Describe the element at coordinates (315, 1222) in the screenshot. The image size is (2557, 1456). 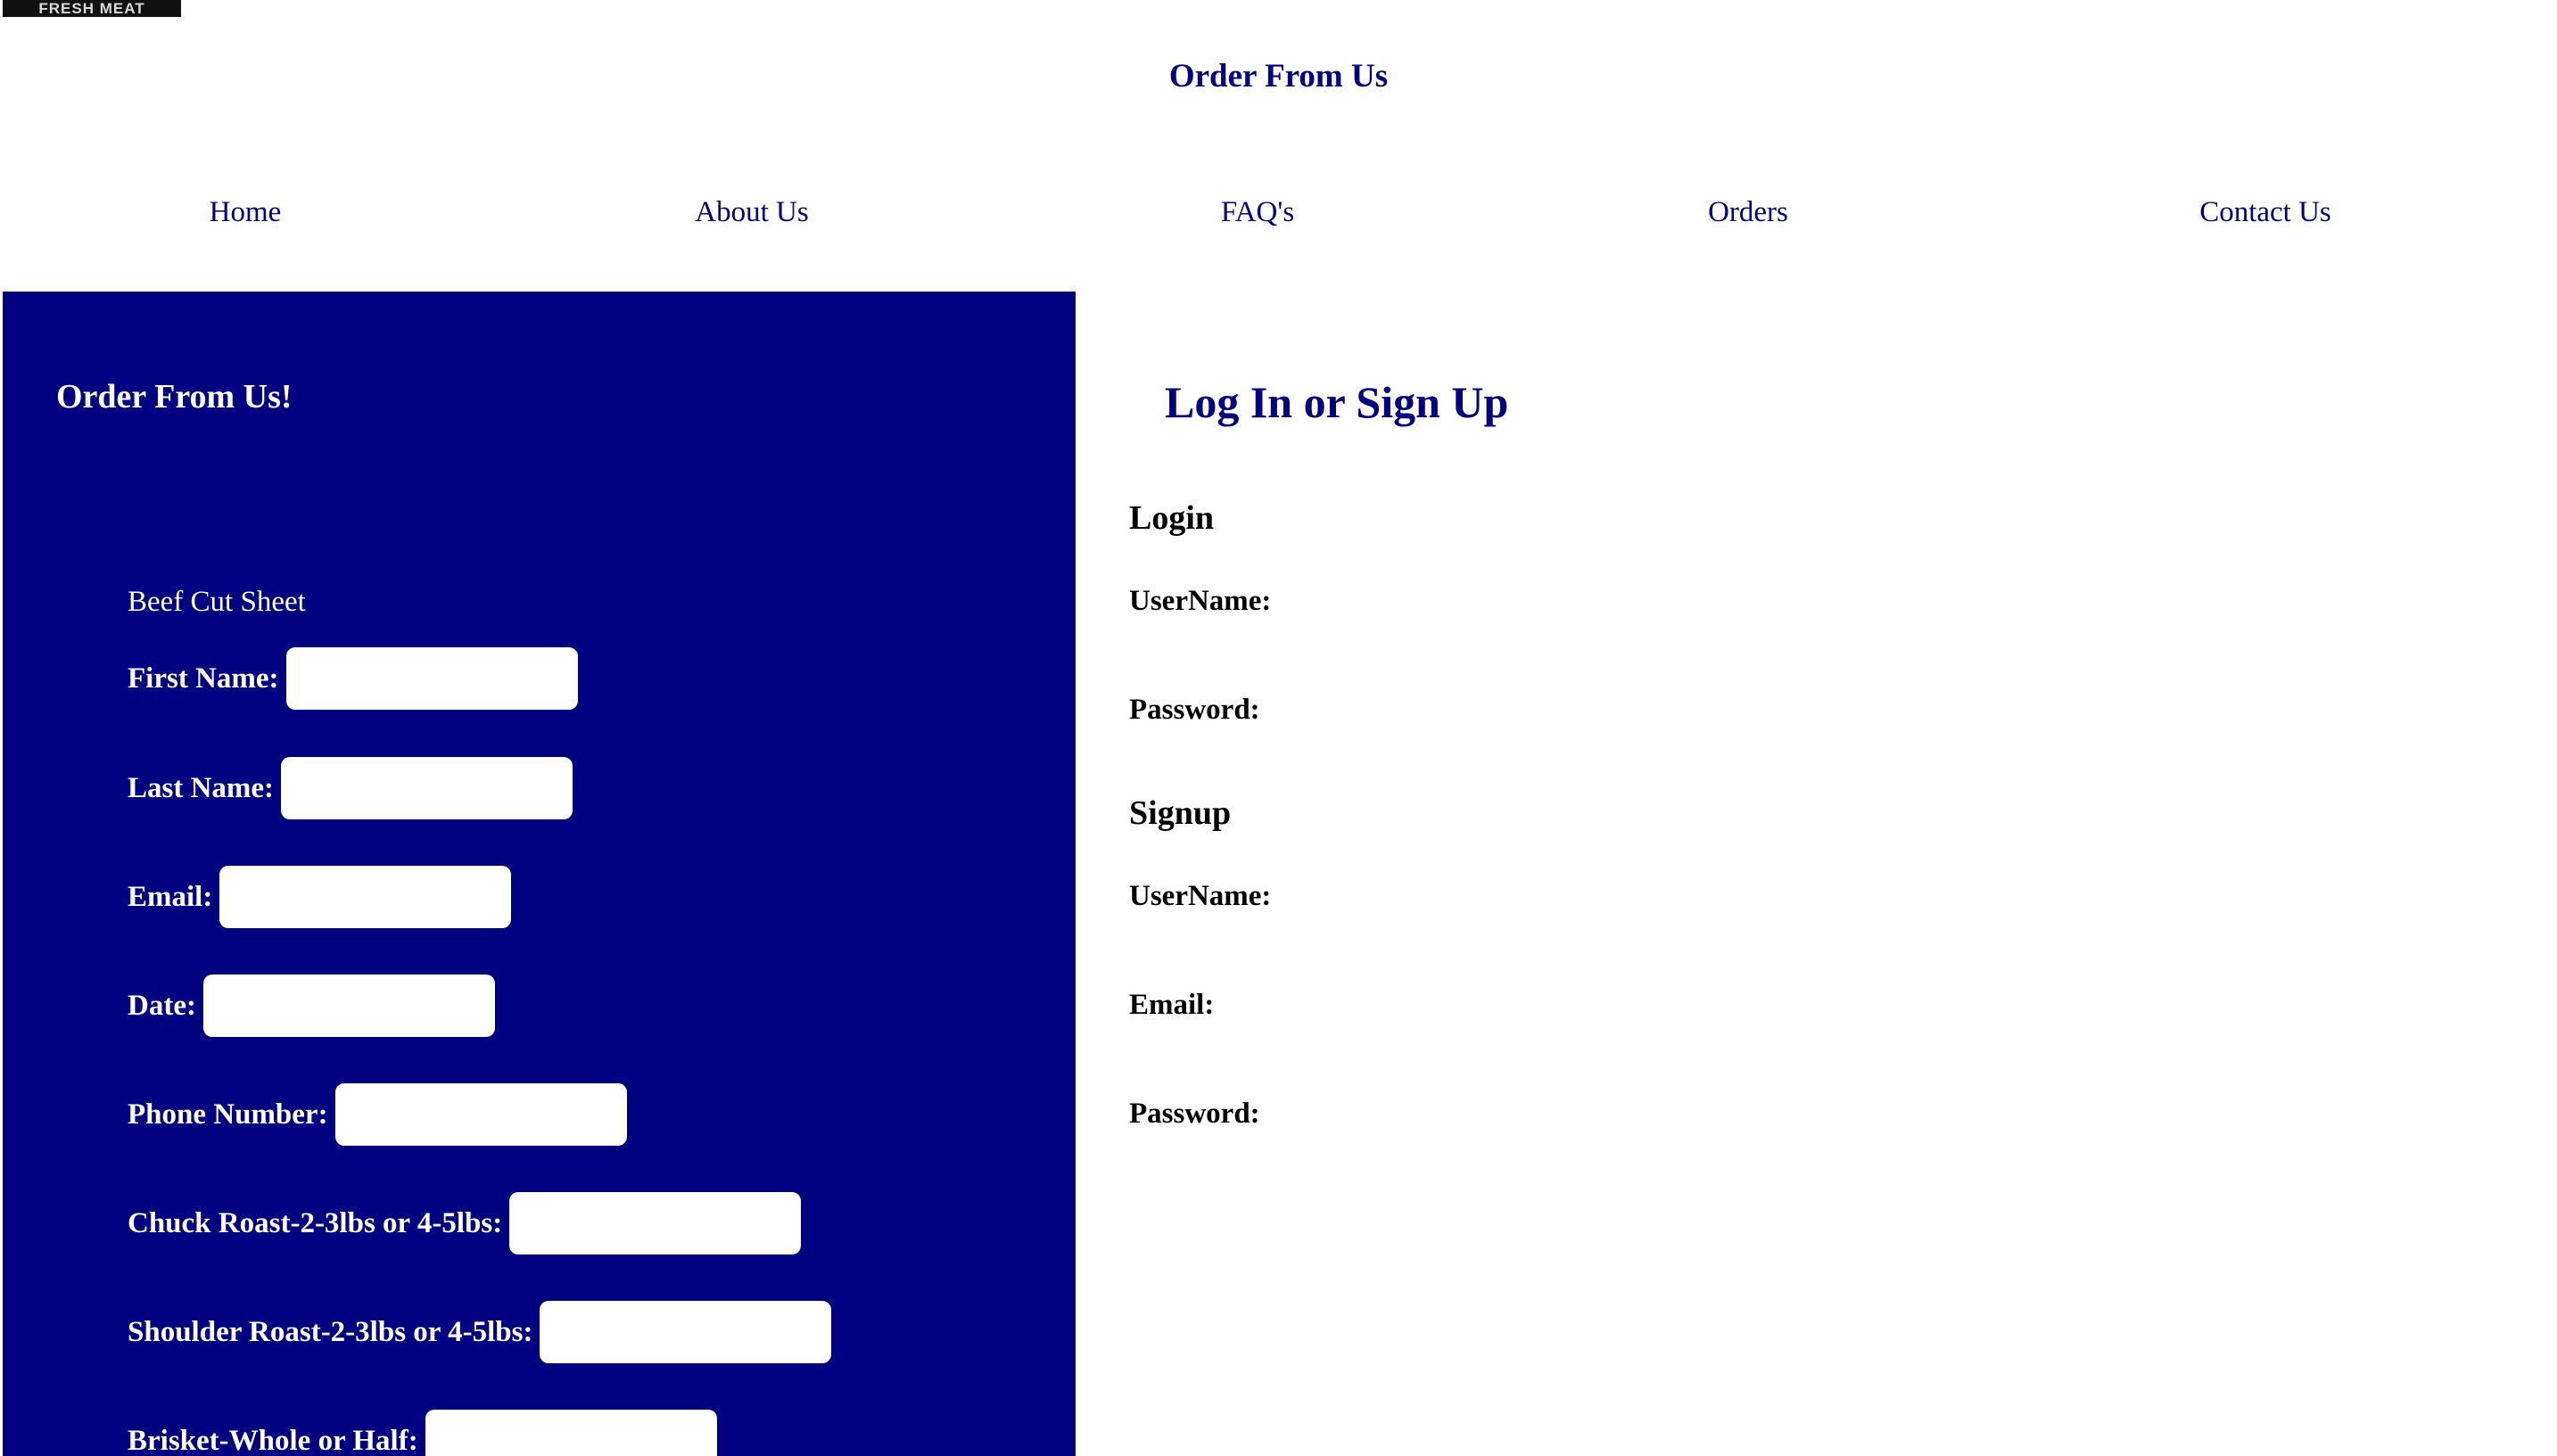
I see `chuck-roast-label: Chuck Roast-2-3lbs or 4-5lbs:` at that location.